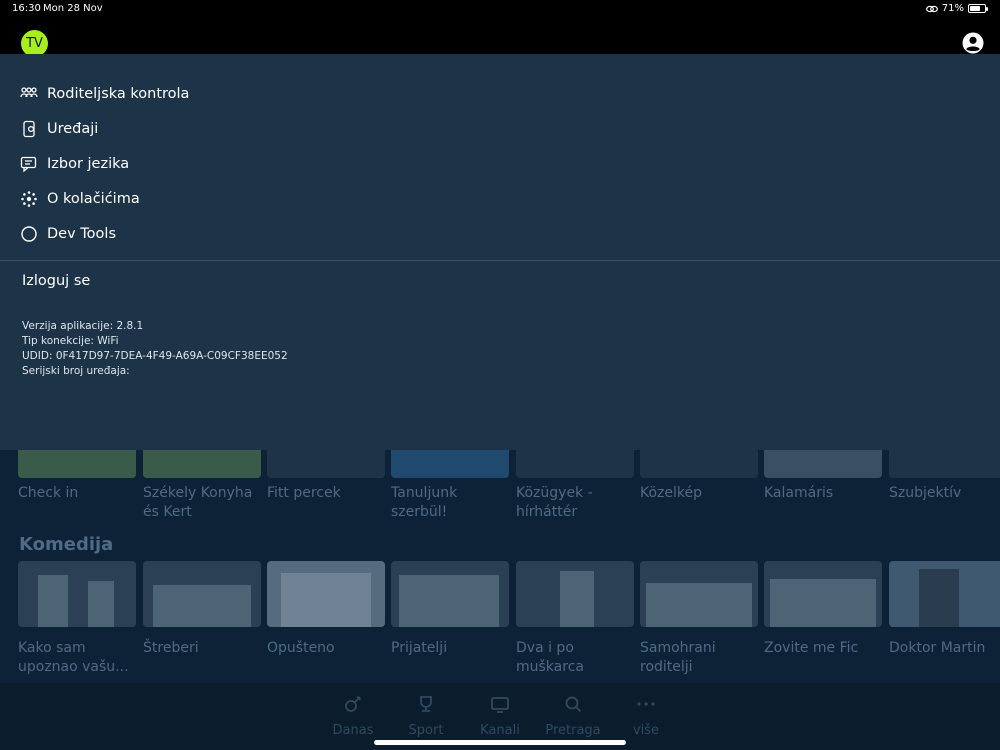 Image resolution: width=1000 pixels, height=750 pixels. What do you see at coordinates (109, 544) in the screenshot?
I see `chevron-right-icon: ›` at bounding box center [109, 544].